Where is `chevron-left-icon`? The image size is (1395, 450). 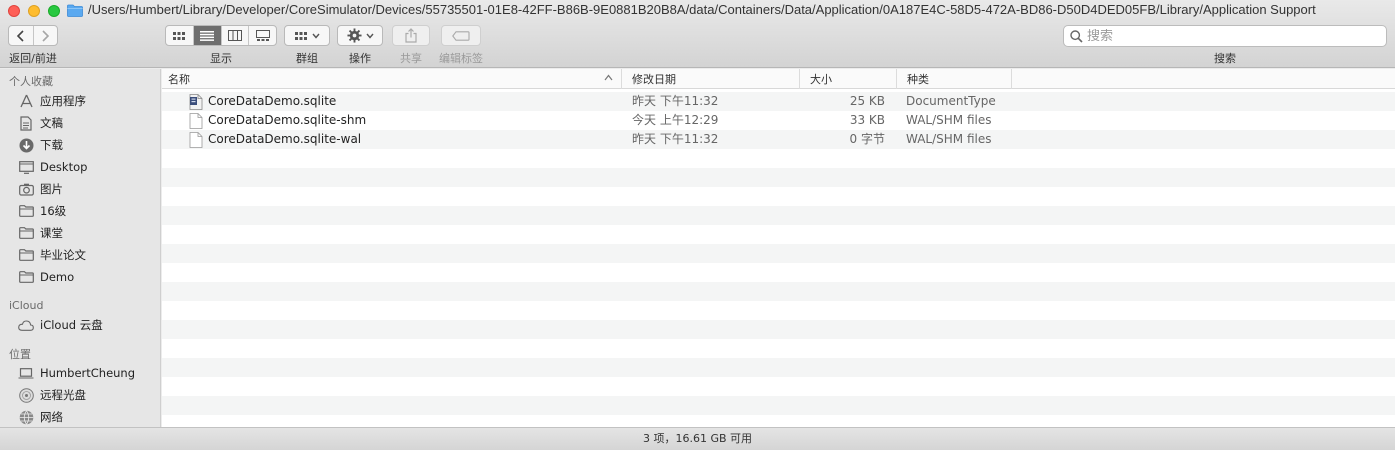 chevron-left-icon is located at coordinates (20, 35).